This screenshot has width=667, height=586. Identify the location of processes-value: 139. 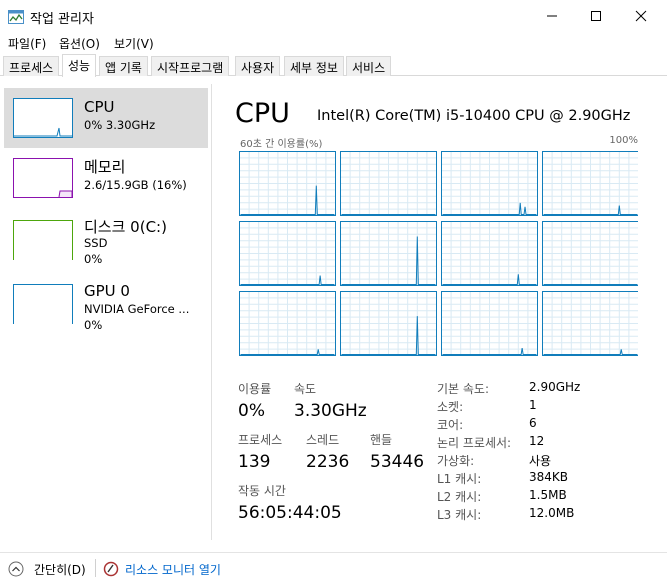
(254, 462).